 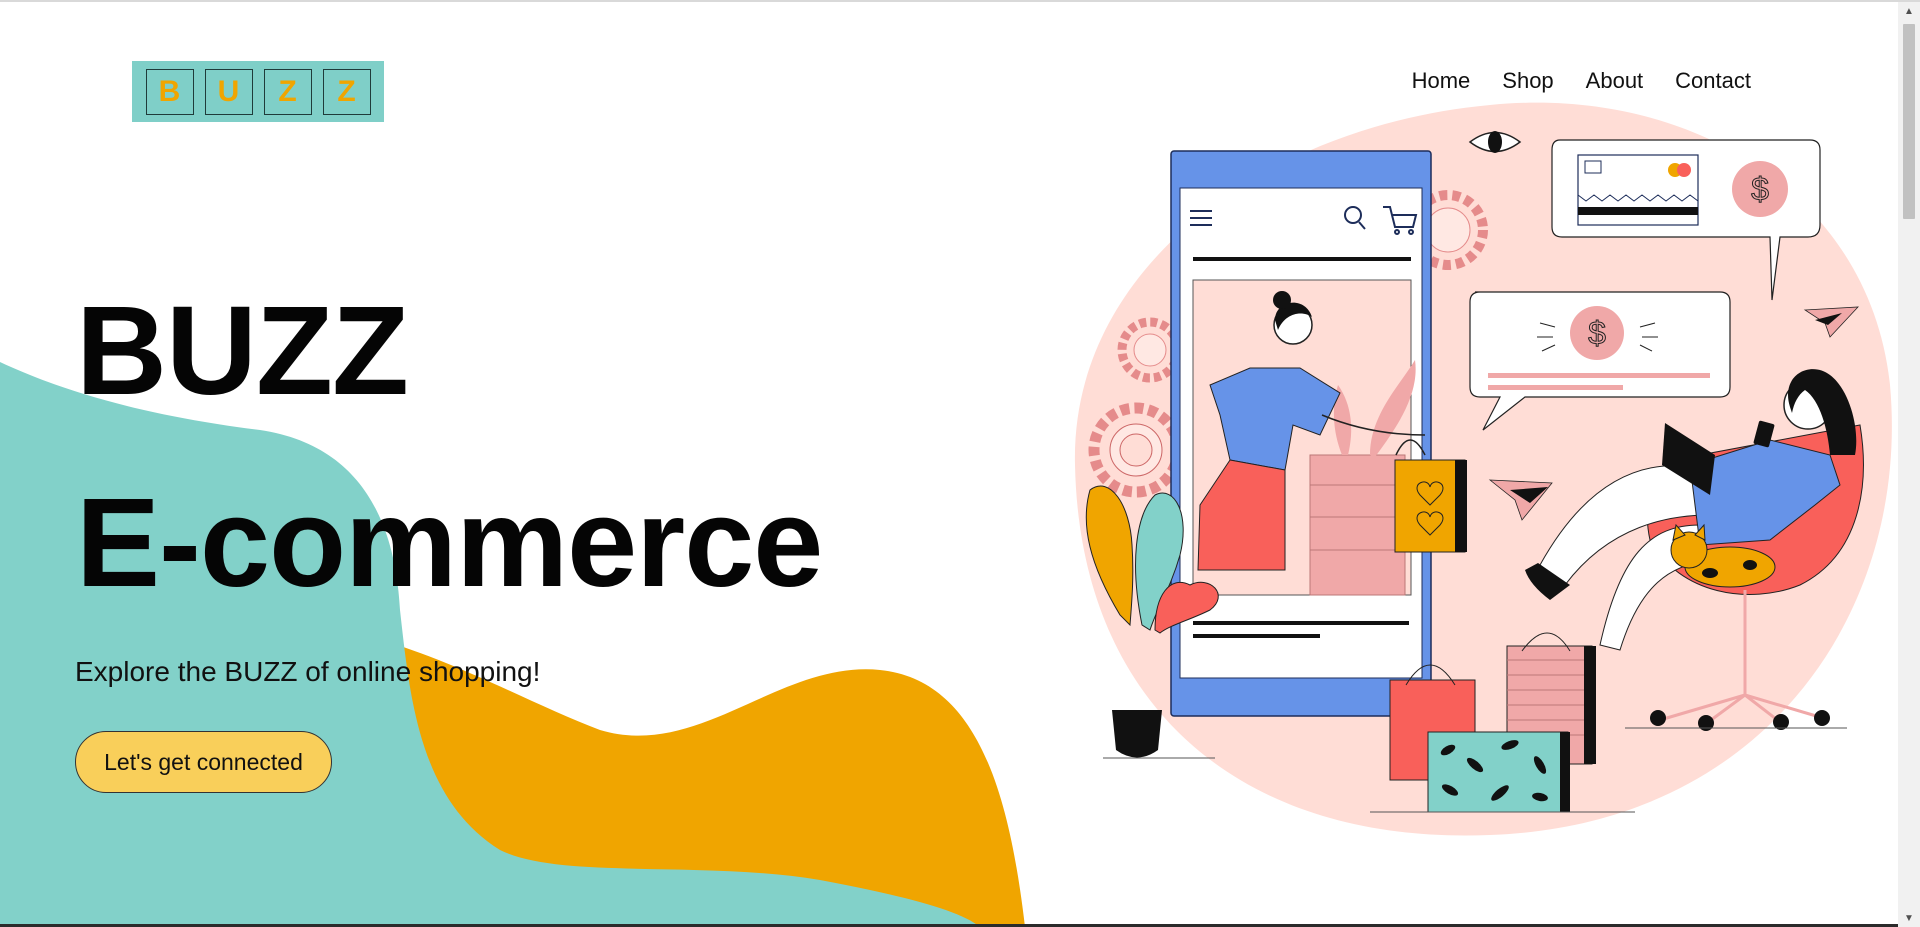 What do you see at coordinates (203, 762) in the screenshot?
I see `cta-button: Let's get connected` at bounding box center [203, 762].